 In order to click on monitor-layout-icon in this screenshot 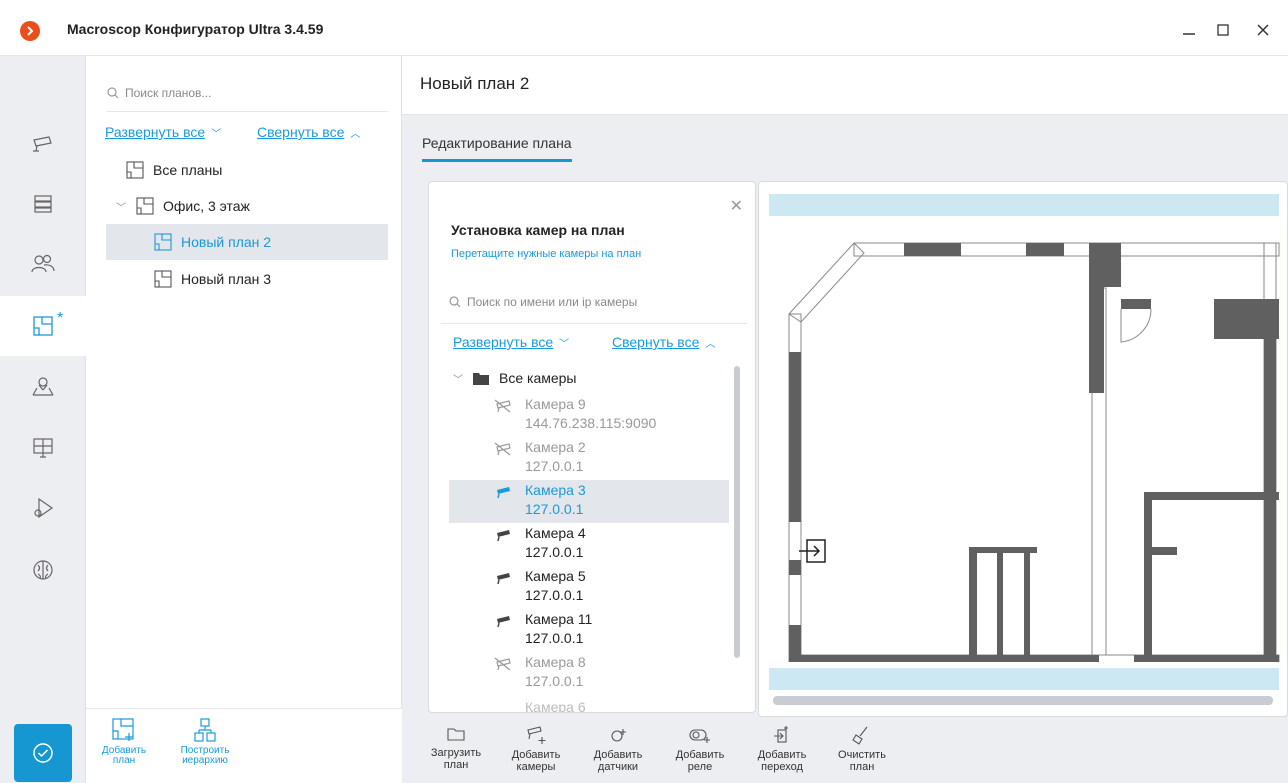, I will do `click(43, 448)`.